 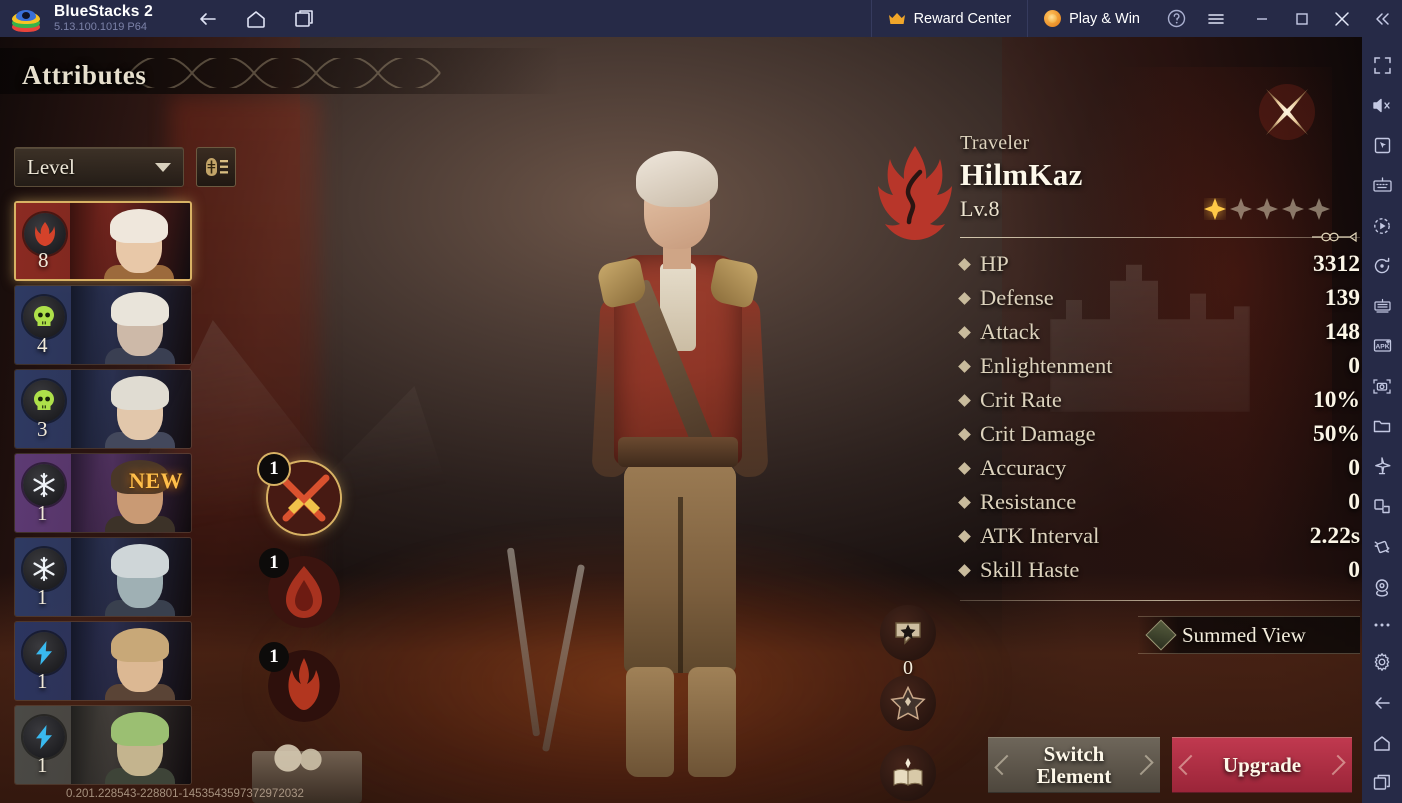 What do you see at coordinates (1382, 346) in the screenshot?
I see `install-apk-icon: APK` at bounding box center [1382, 346].